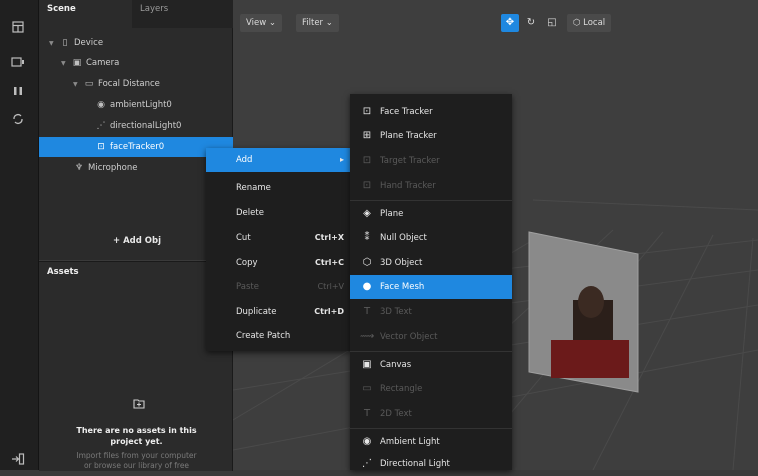 The width and height of the screenshot is (758, 476). Describe the element at coordinates (140, 43) in the screenshot. I see `tree-item-device: ▼ ▯ Device` at that location.